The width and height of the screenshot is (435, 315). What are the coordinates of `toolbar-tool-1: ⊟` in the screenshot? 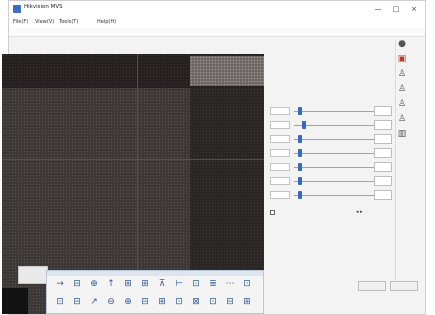 It's located at (77, 284).